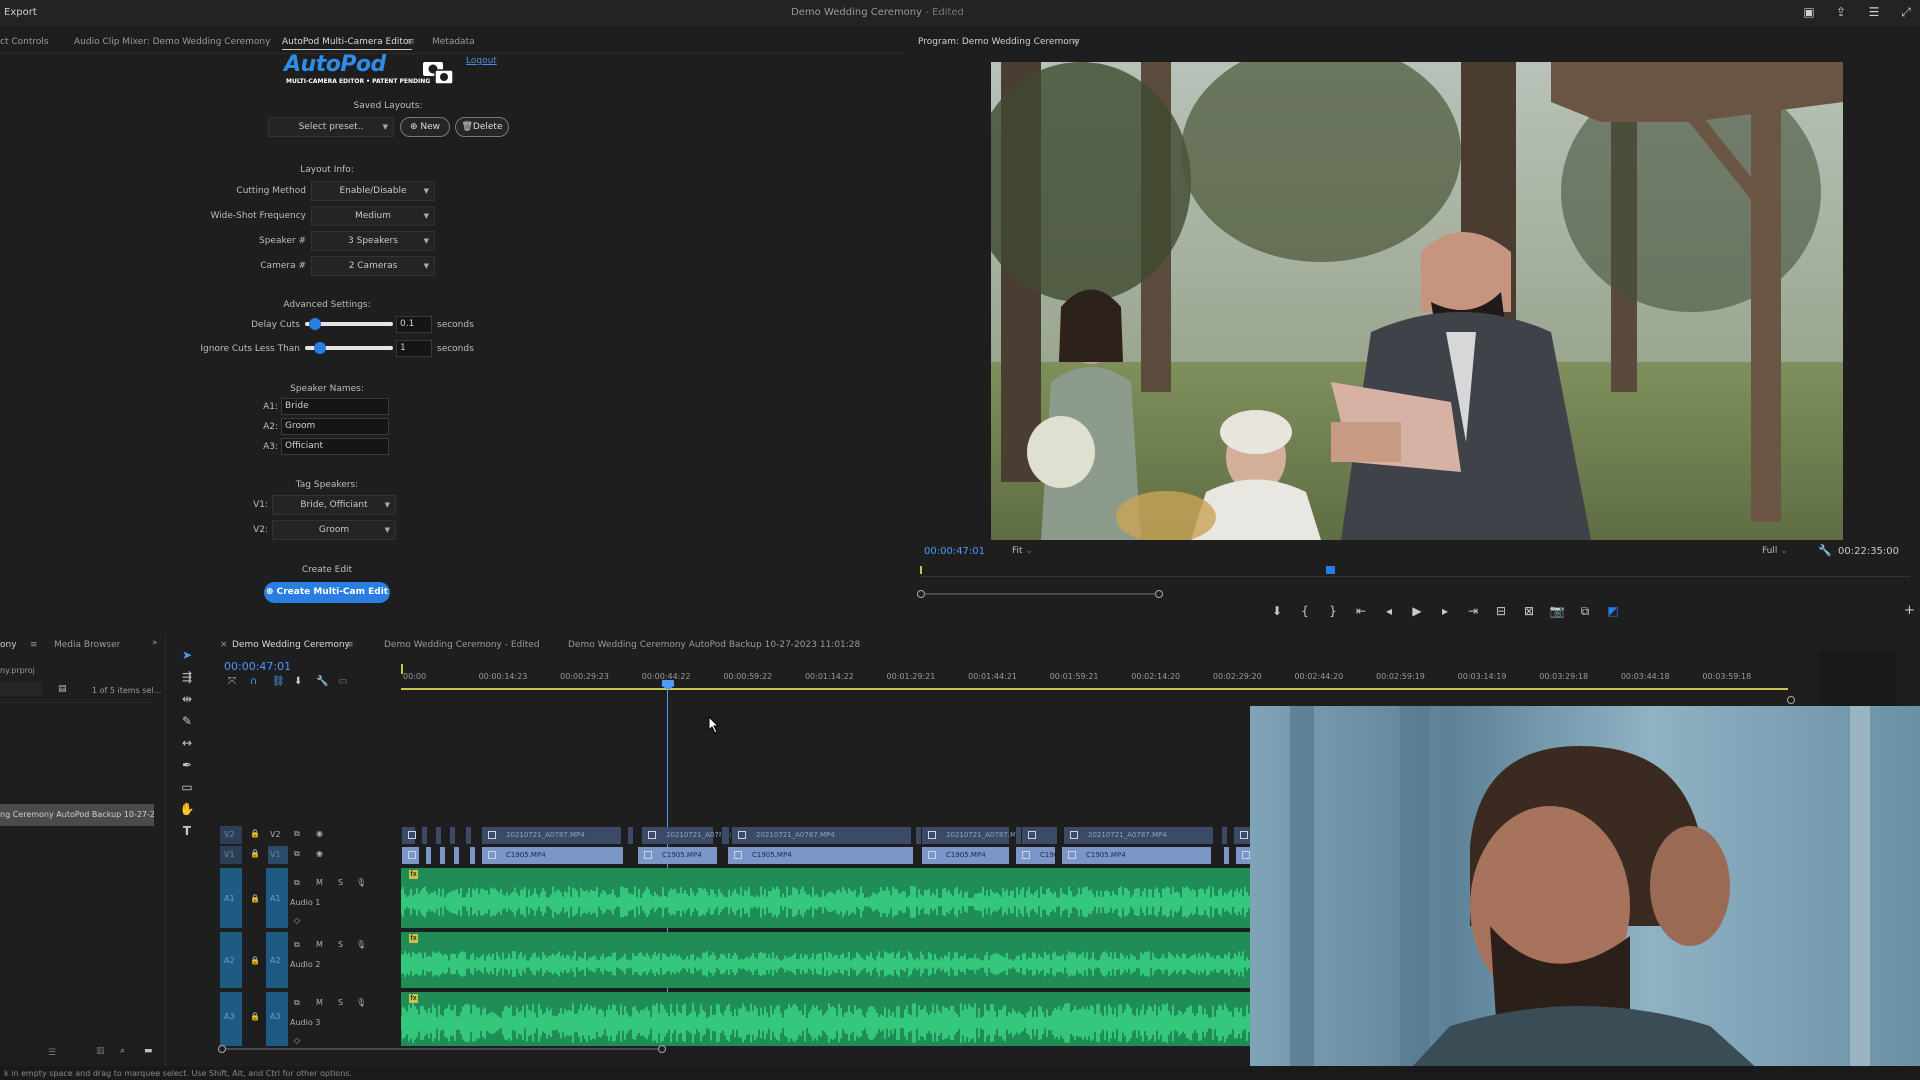 The image size is (1920, 1080). I want to click on project-item-selected: ng Ceremony AutoPod Backup 10-27-20, so click(77, 815).